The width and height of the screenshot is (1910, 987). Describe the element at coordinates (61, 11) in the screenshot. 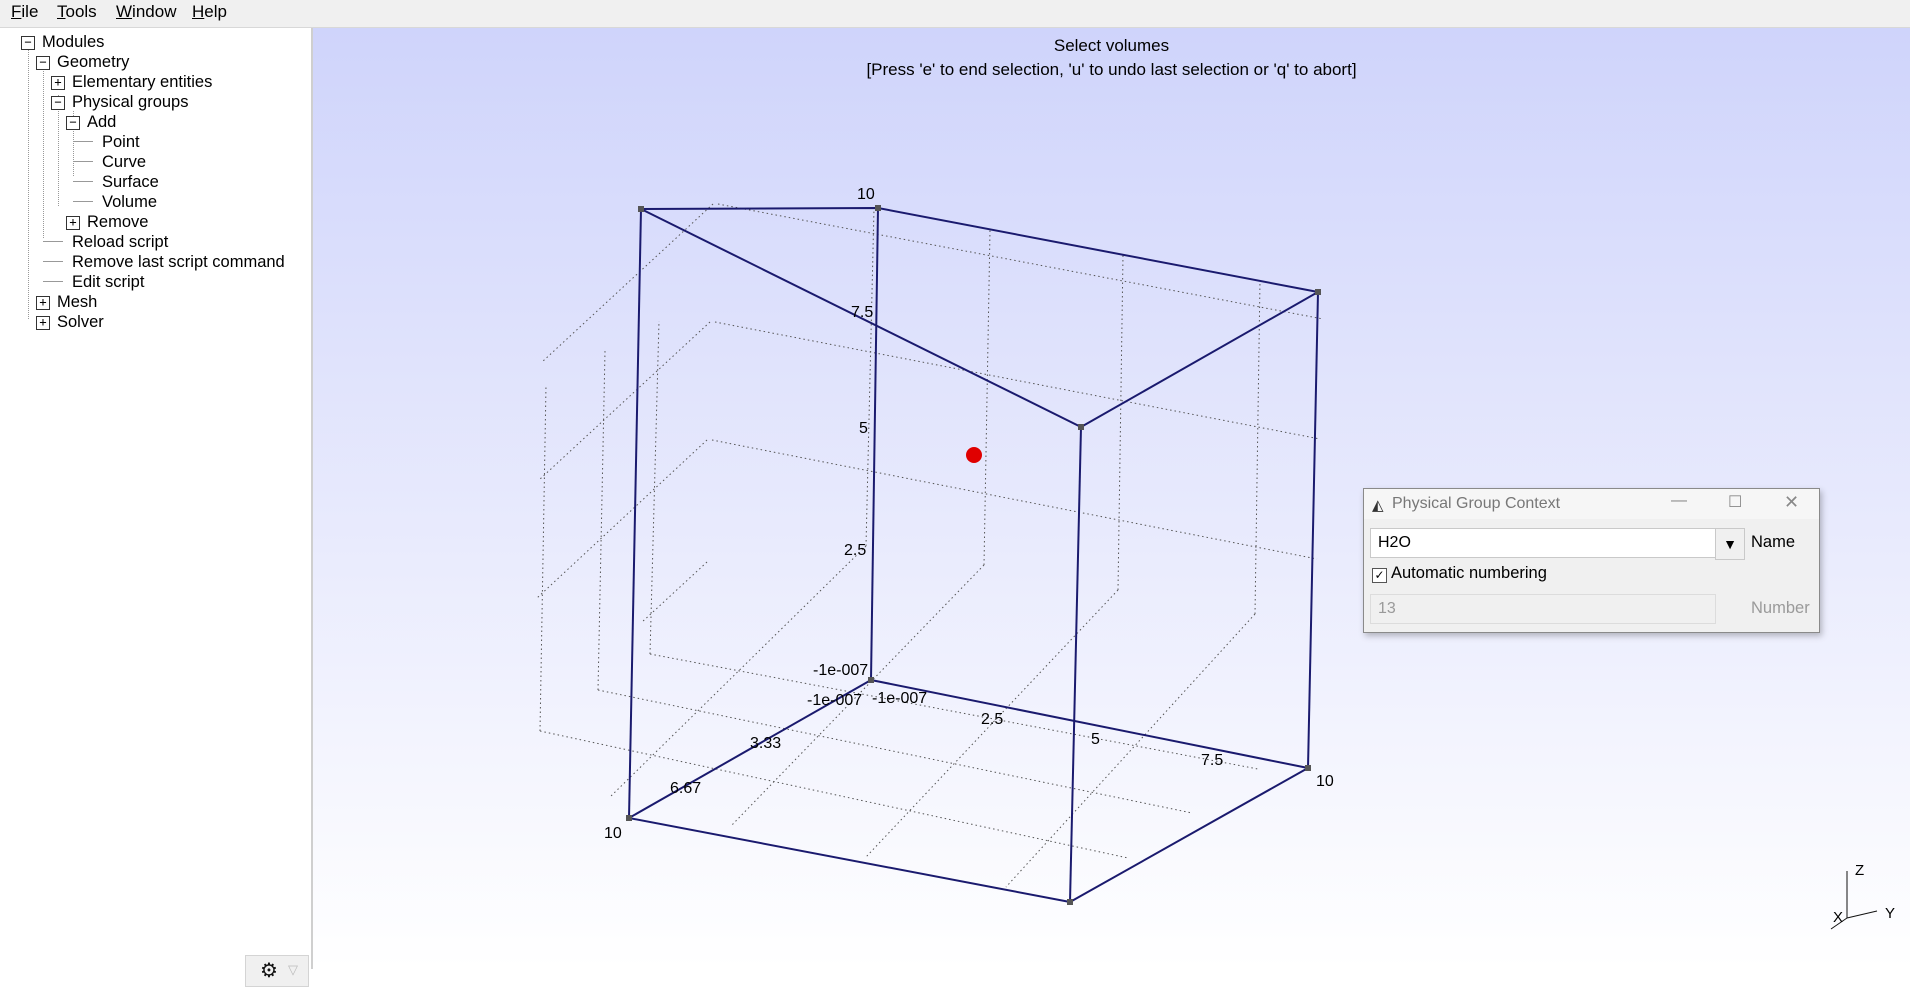

I see `menu-tools-mnemonic: T` at that location.